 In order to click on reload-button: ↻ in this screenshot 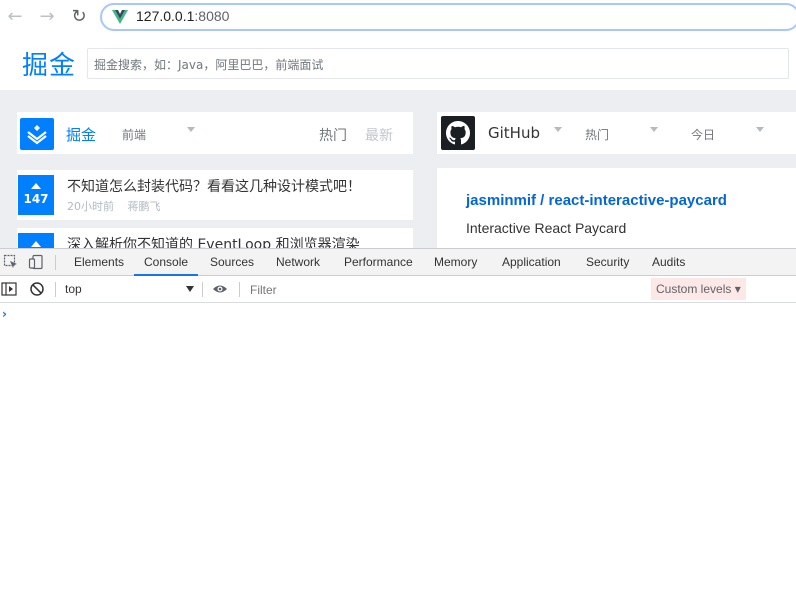, I will do `click(79, 17)`.